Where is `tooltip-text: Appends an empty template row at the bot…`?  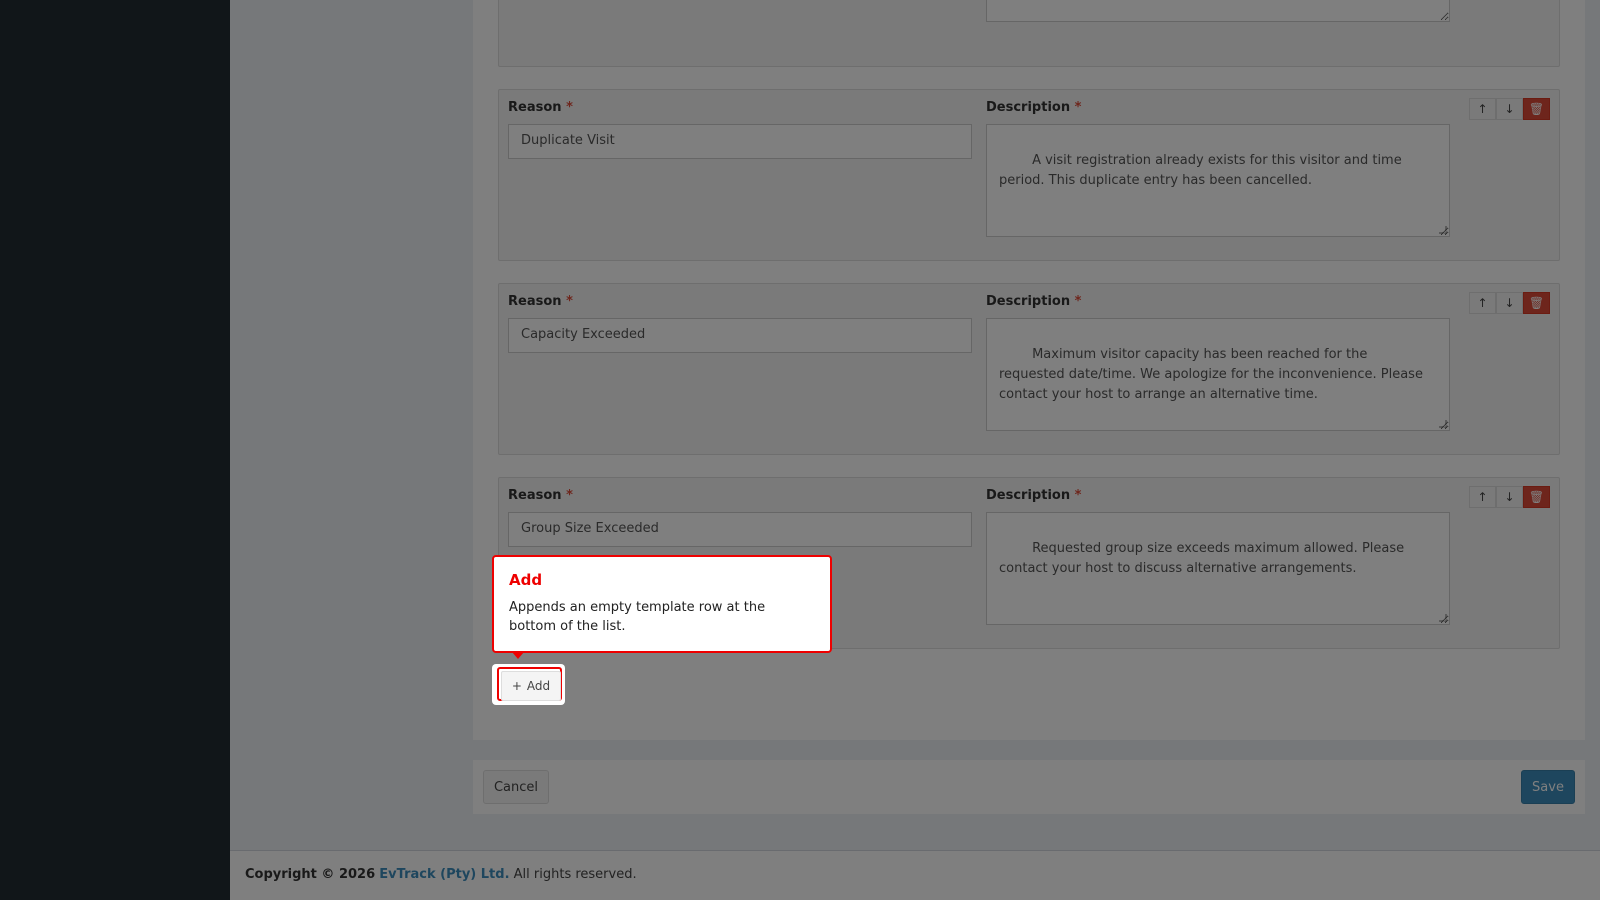 tooltip-text: Appends an empty template row at the bot… is located at coordinates (637, 617).